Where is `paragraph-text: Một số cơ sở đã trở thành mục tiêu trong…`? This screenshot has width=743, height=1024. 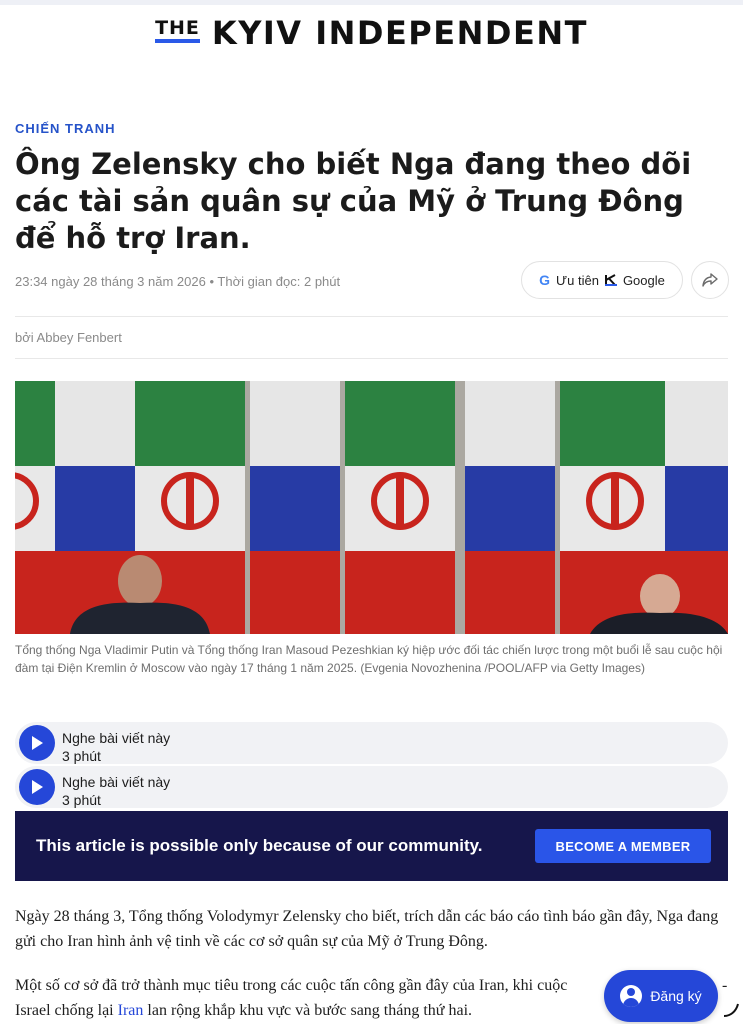 paragraph-text: Một số cơ sở đã trở thành mục tiêu trong… is located at coordinates (291, 985).